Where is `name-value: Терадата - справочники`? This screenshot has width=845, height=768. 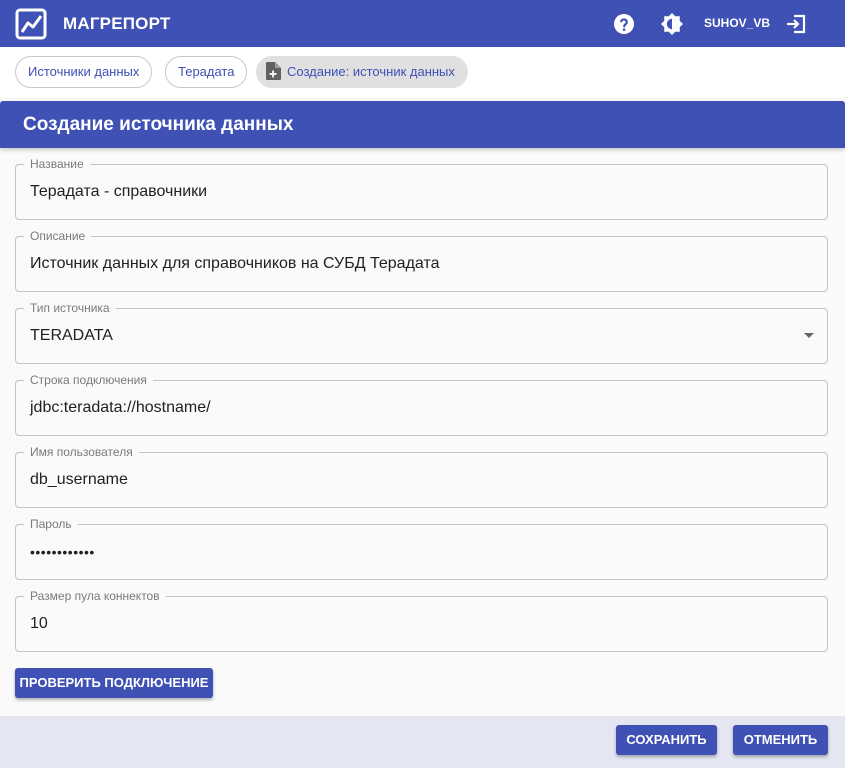 name-value: Терадата - справочники is located at coordinates (118, 192).